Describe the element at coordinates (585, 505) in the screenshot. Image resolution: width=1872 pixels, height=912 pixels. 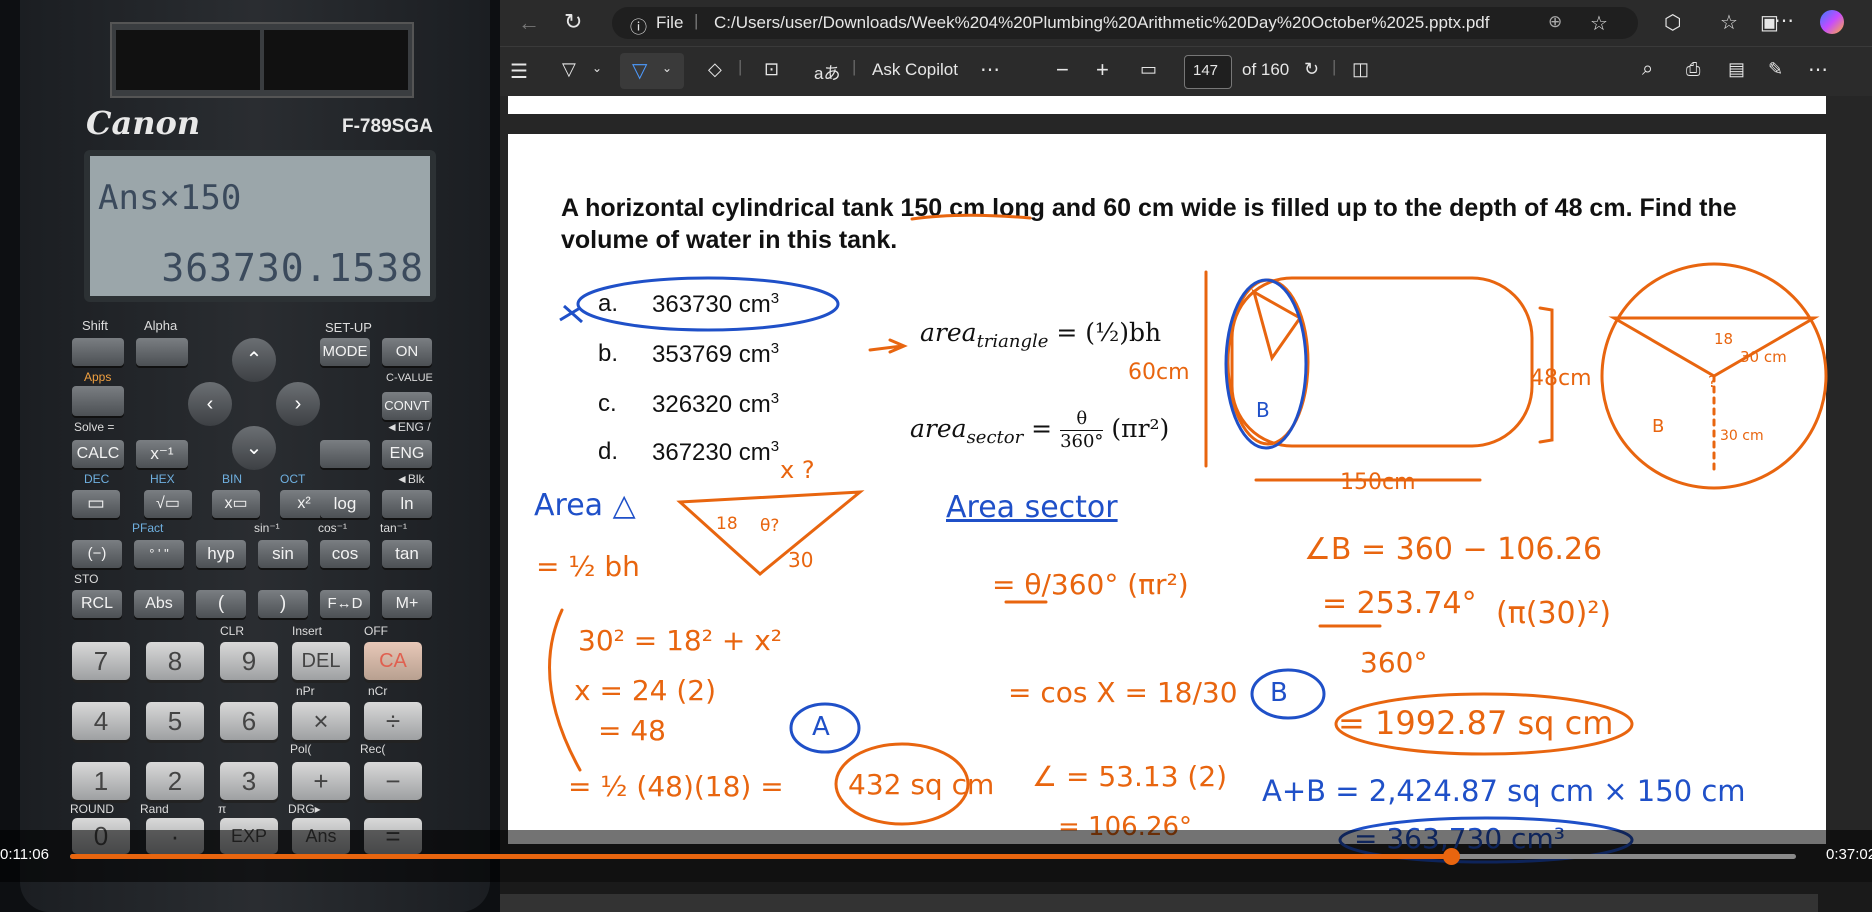
I see `ink-area-triangle: Area △` at that location.